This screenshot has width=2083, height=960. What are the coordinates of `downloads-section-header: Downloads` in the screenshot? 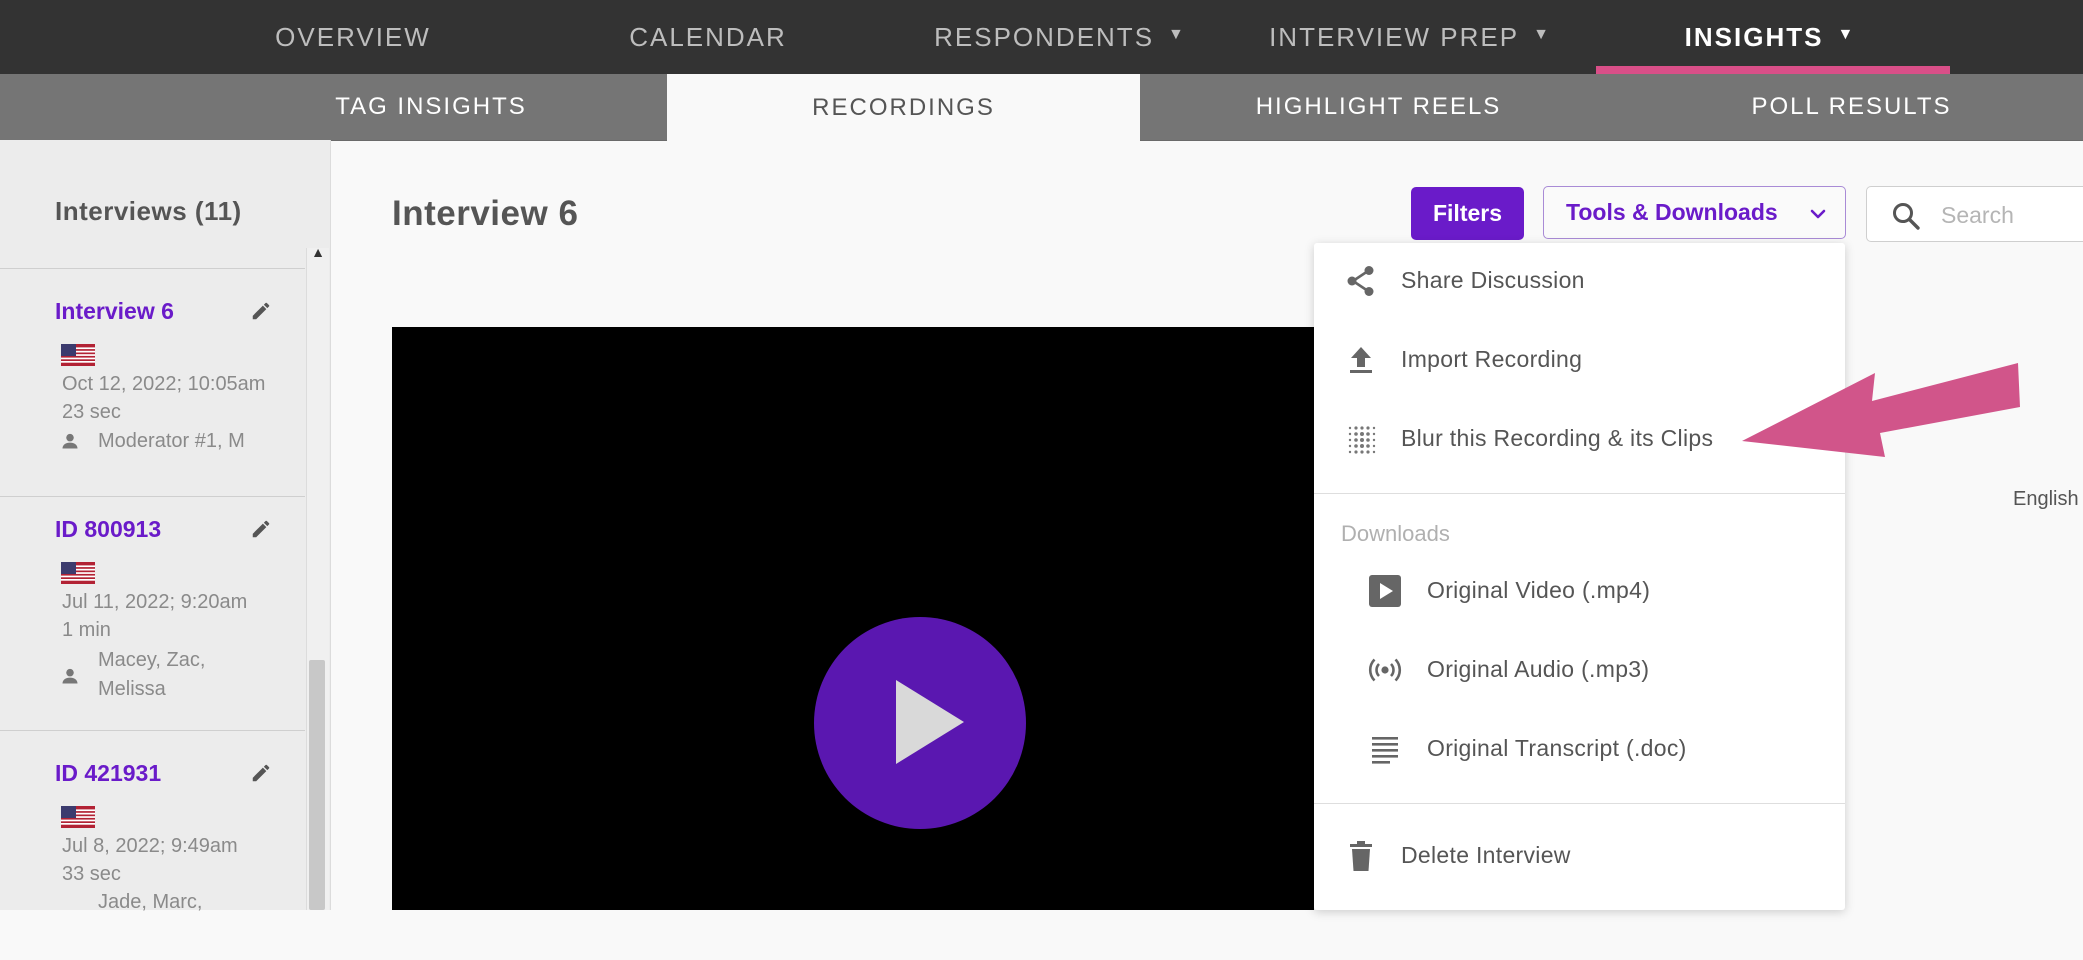 It's located at (1395, 533).